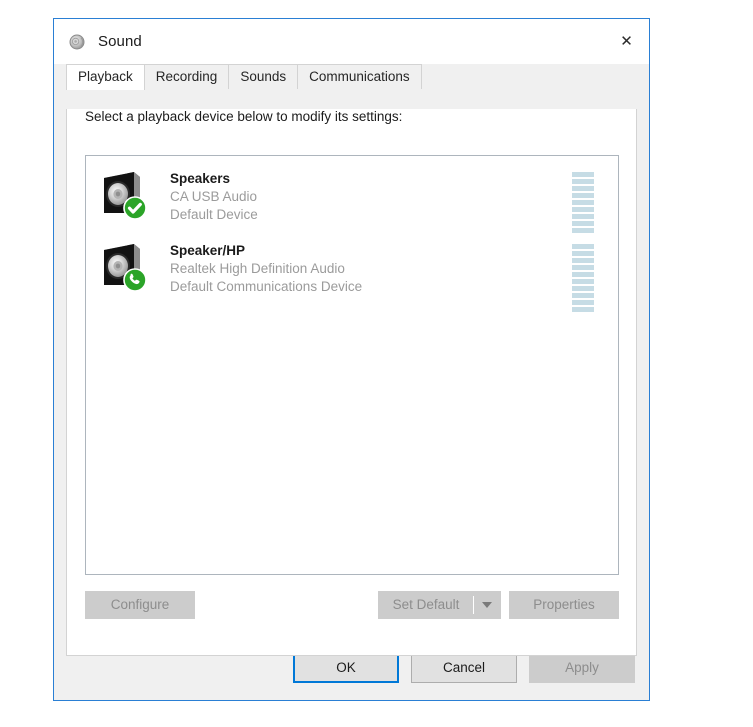  I want to click on cancel-button: Cancel, so click(464, 668).